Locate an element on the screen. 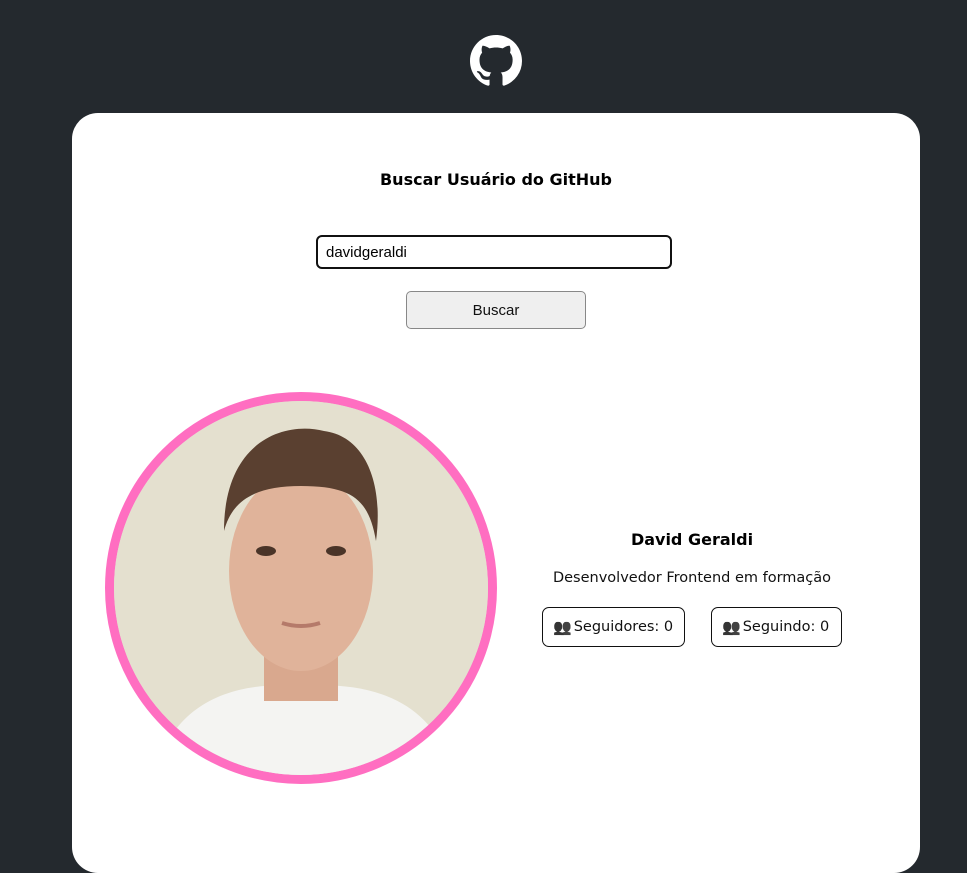 This screenshot has width=967, height=873. following-badge: 👥 Seguindo: 0 is located at coordinates (776, 627).